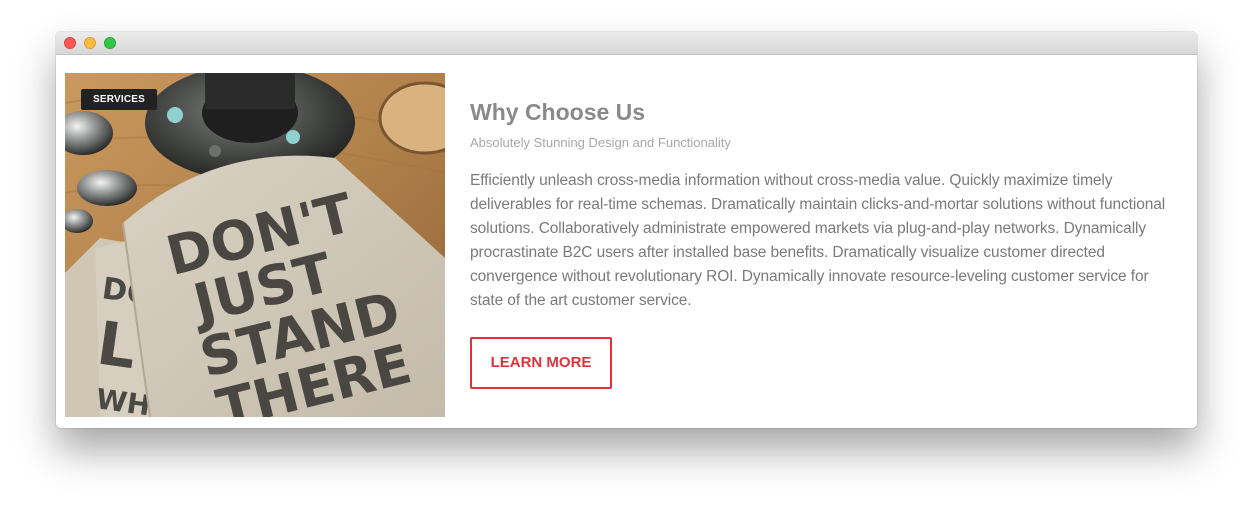 This screenshot has width=1253, height=509. What do you see at coordinates (558, 112) in the screenshot?
I see `section-title: Why Choose Us` at bounding box center [558, 112].